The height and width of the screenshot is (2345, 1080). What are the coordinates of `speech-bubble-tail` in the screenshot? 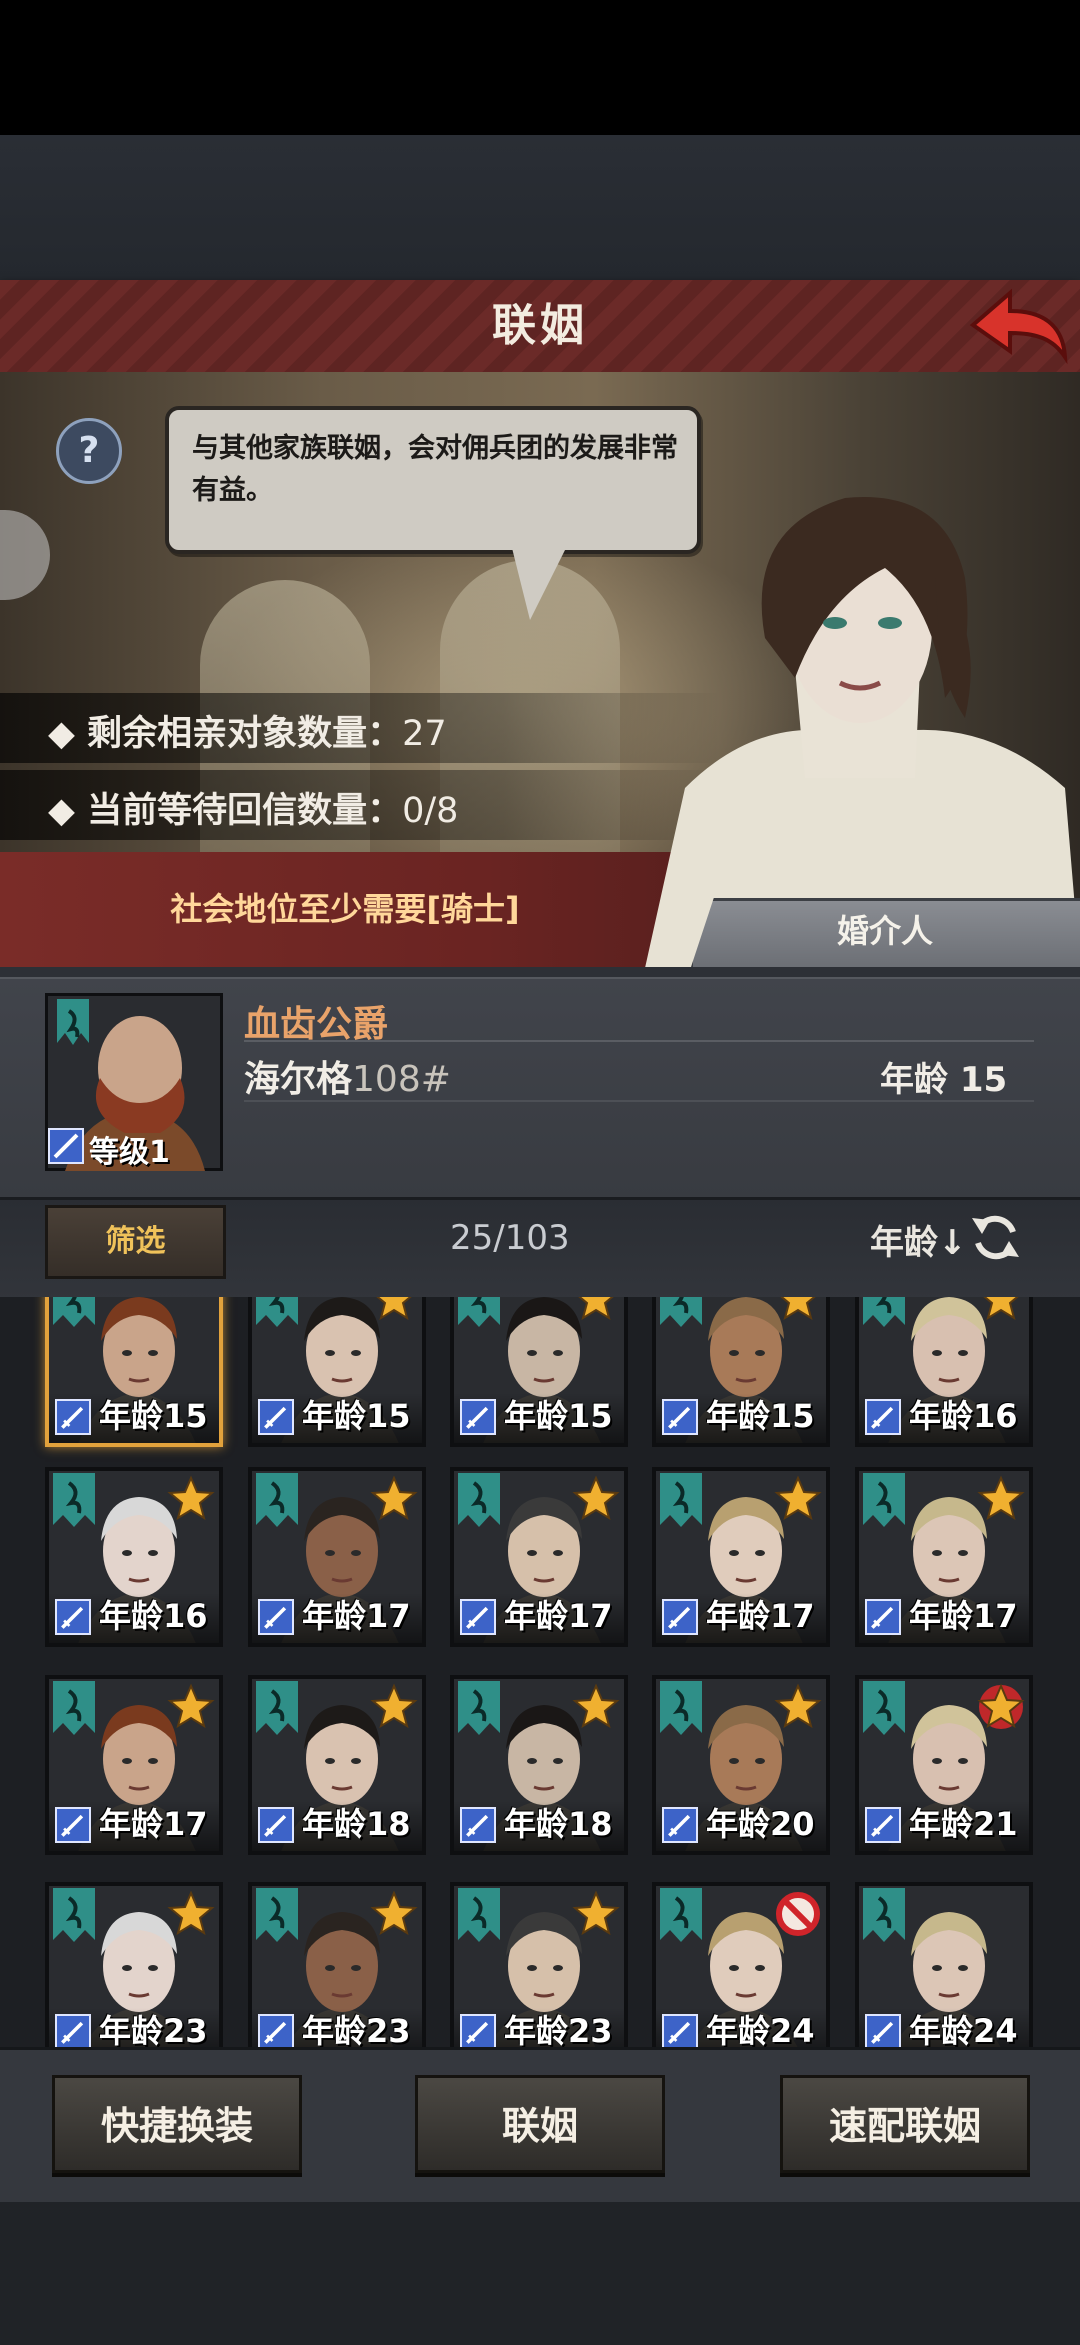 It's located at (540, 580).